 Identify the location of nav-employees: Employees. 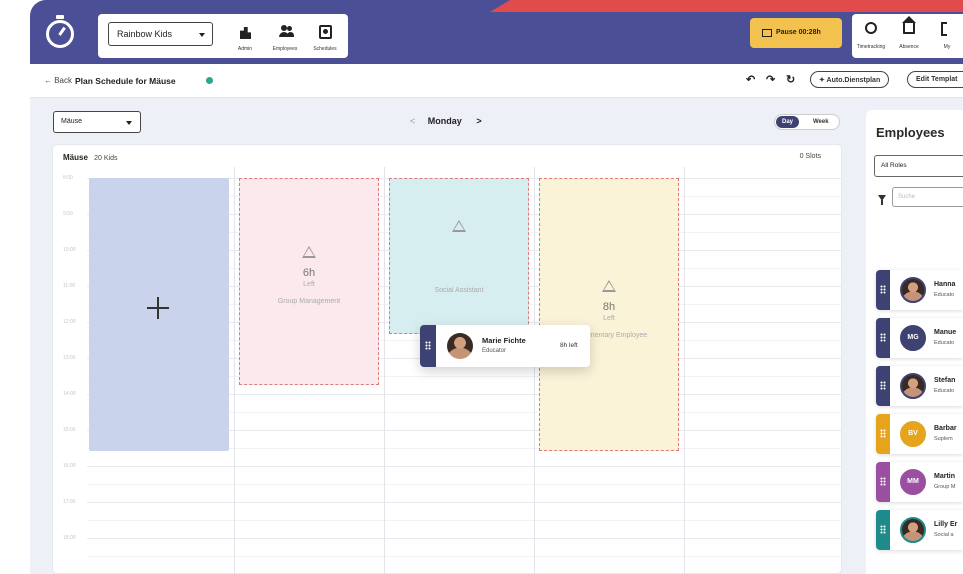
(285, 38).